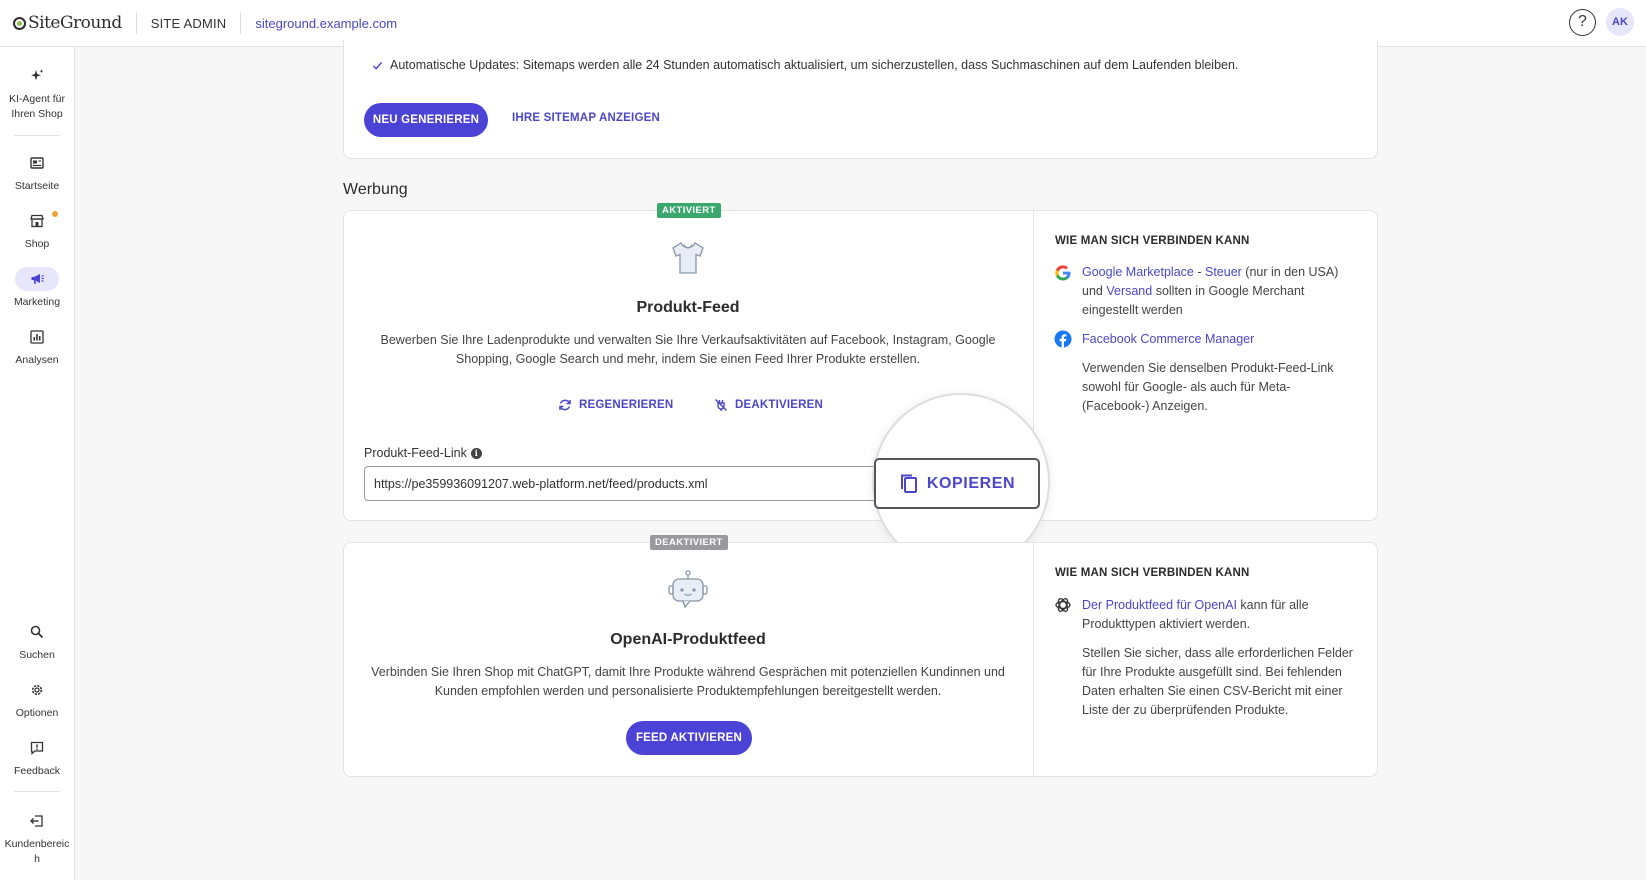 Image resolution: width=1646 pixels, height=880 pixels. What do you see at coordinates (37, 748) in the screenshot?
I see `feedback-icon` at bounding box center [37, 748].